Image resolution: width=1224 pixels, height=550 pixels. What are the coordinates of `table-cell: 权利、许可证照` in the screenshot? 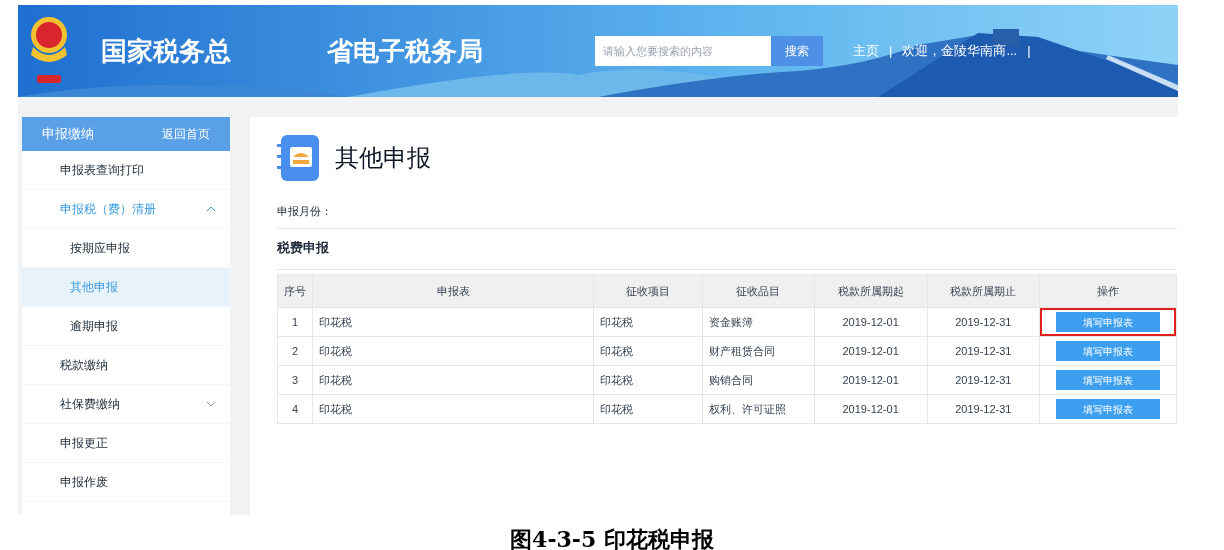 It's located at (758, 409).